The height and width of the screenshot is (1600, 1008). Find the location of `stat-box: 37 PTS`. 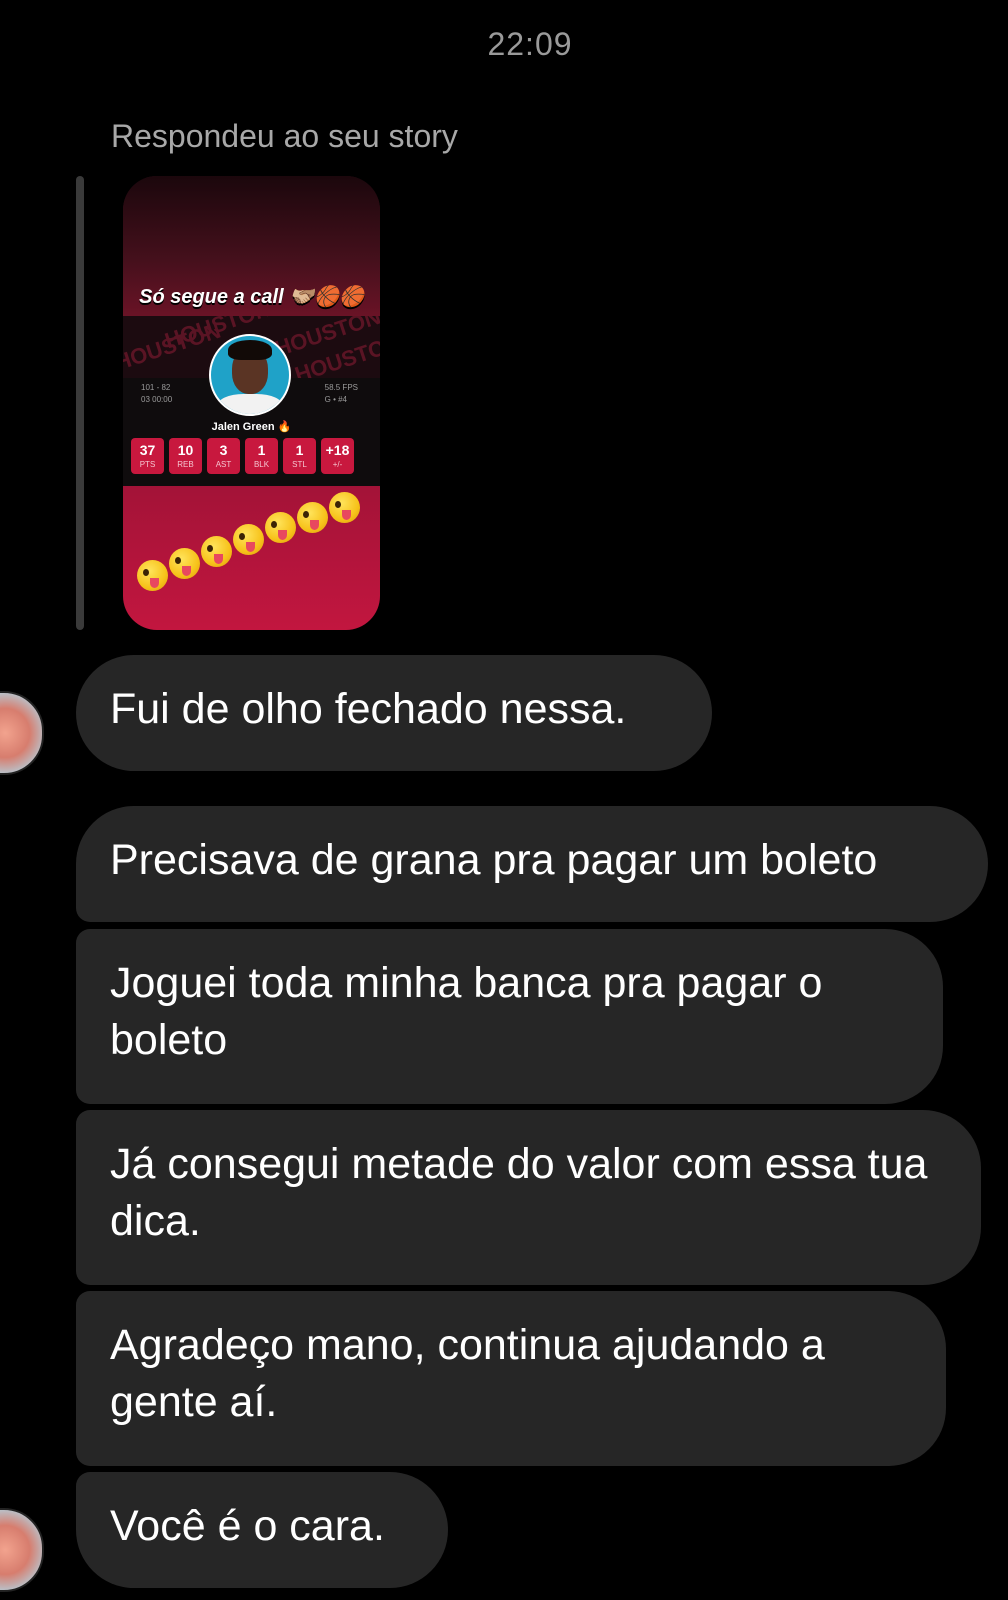

stat-box: 37 PTS is located at coordinates (147, 456).